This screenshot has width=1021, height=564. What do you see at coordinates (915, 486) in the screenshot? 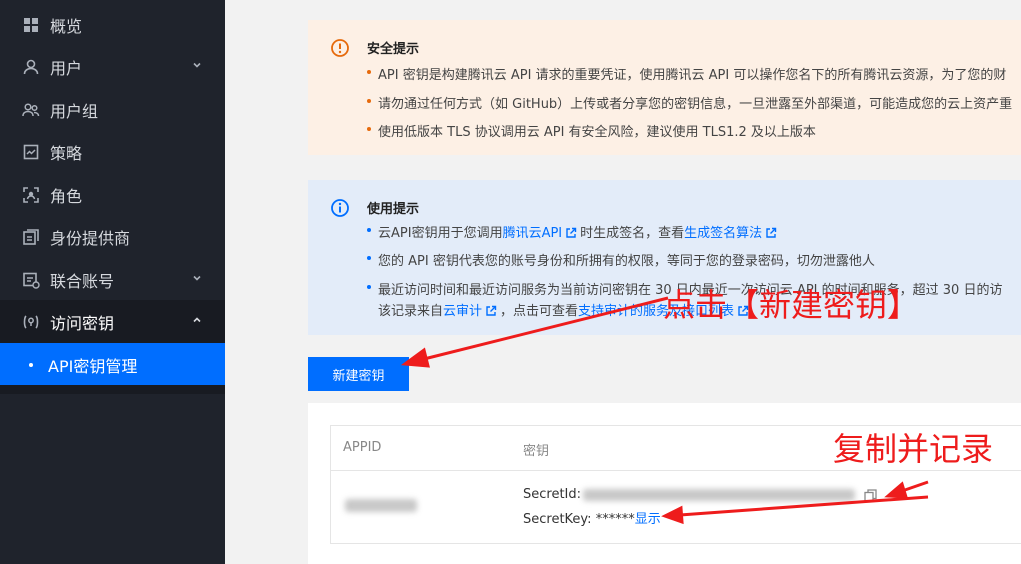
I see `arrow-to-copy-icon` at bounding box center [915, 486].